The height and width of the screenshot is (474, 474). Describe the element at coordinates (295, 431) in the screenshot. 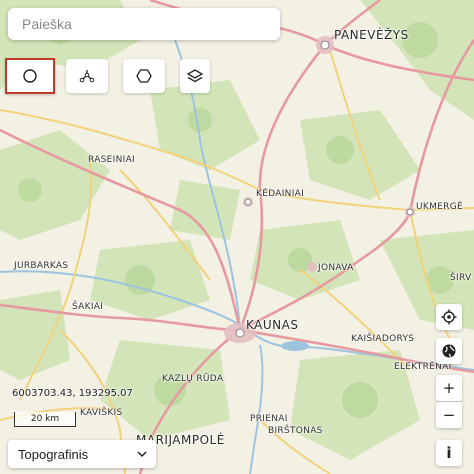

I see `city-label-birstonas: BIRŠTONAS` at that location.